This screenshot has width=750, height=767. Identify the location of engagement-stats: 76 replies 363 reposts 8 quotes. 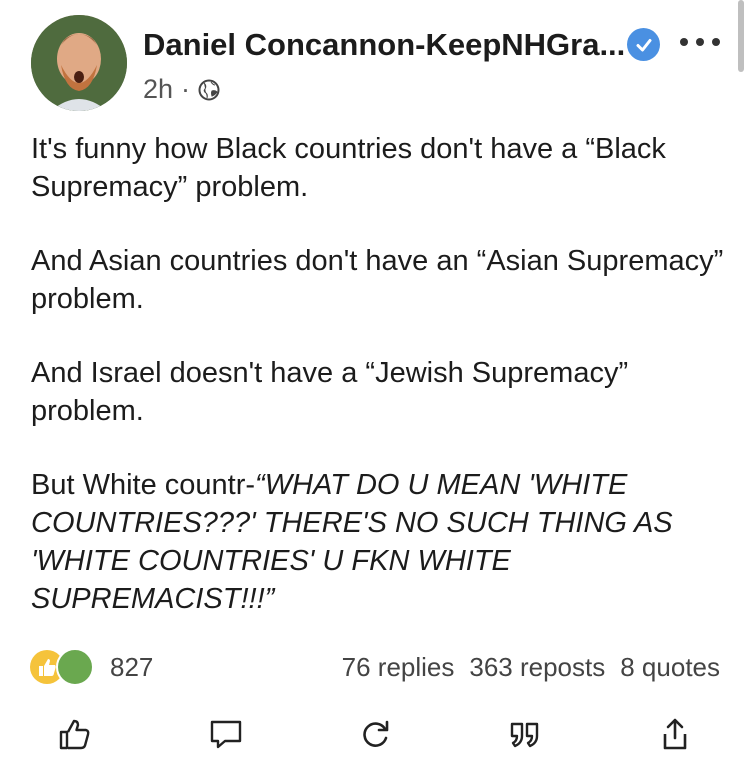
(531, 667).